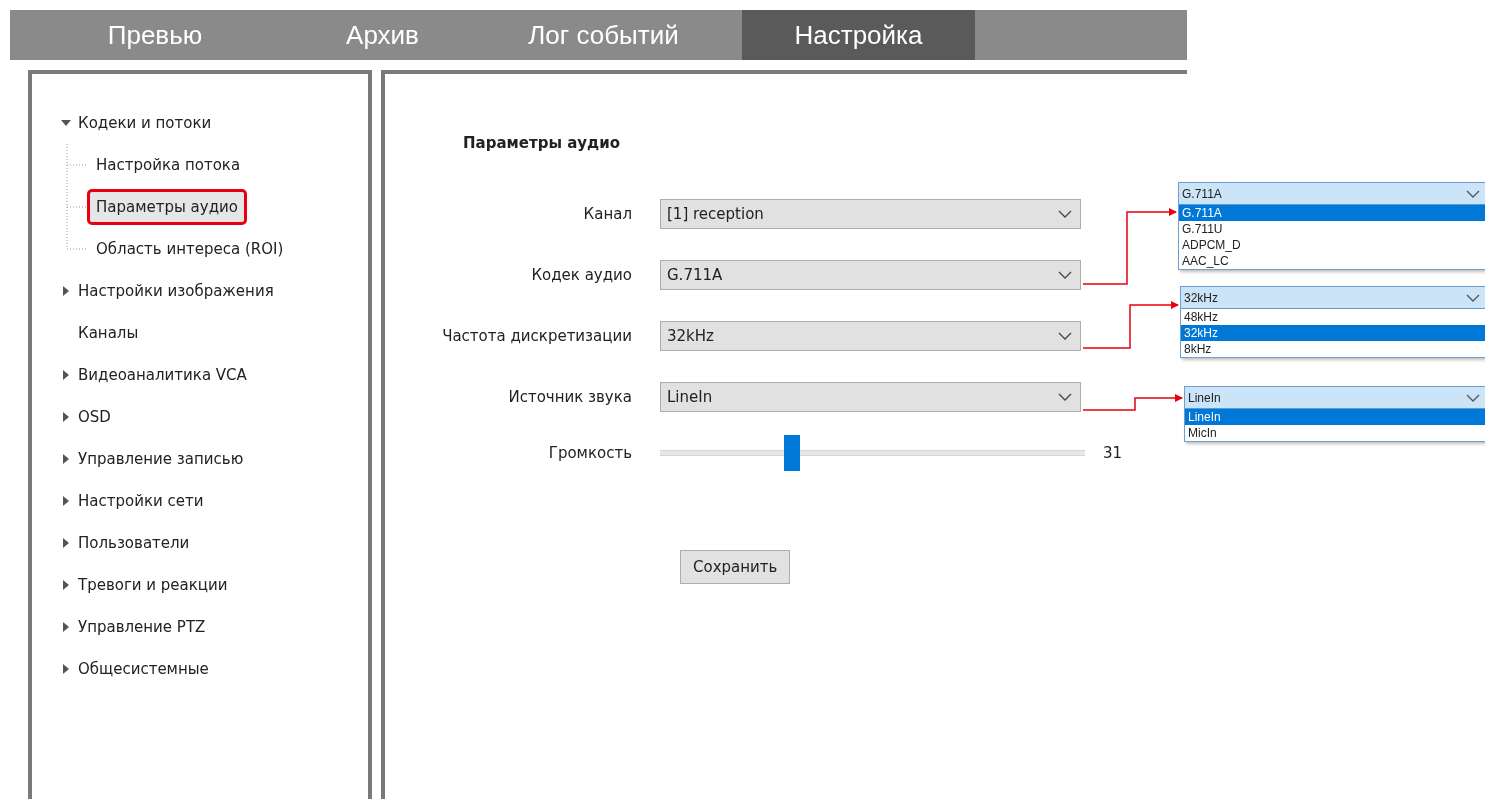  I want to click on tab: Настройка, so click(858, 35).